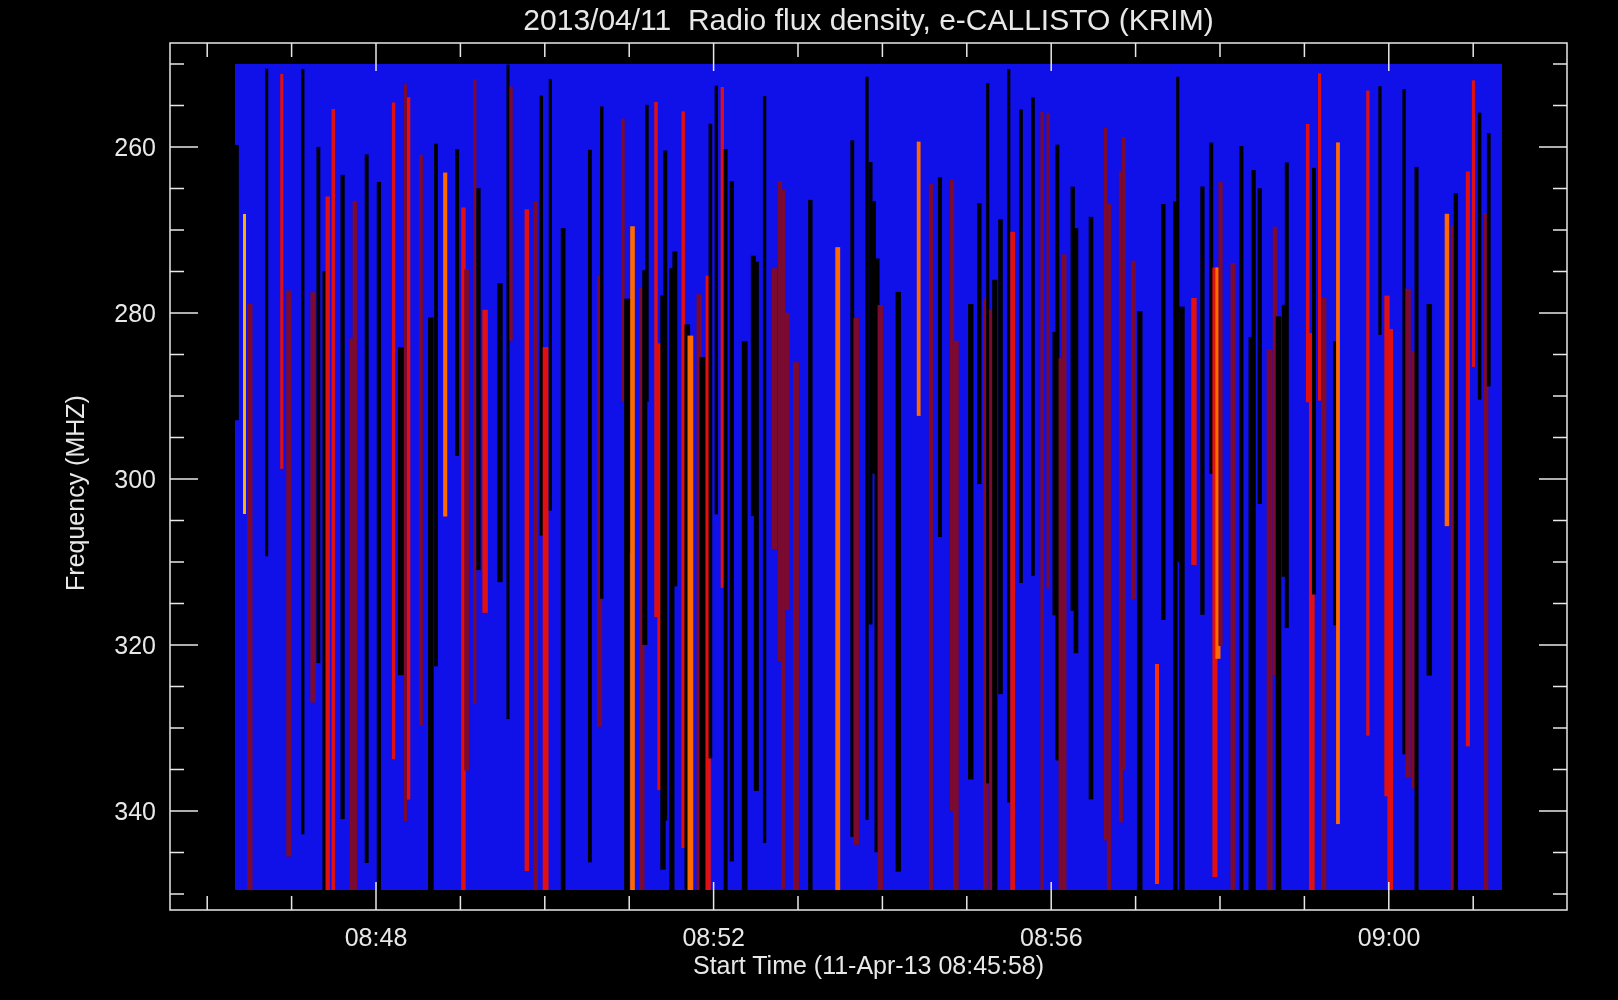 Image resolution: width=1618 pixels, height=1000 pixels. I want to click on y-tick-label: 340, so click(134, 811).